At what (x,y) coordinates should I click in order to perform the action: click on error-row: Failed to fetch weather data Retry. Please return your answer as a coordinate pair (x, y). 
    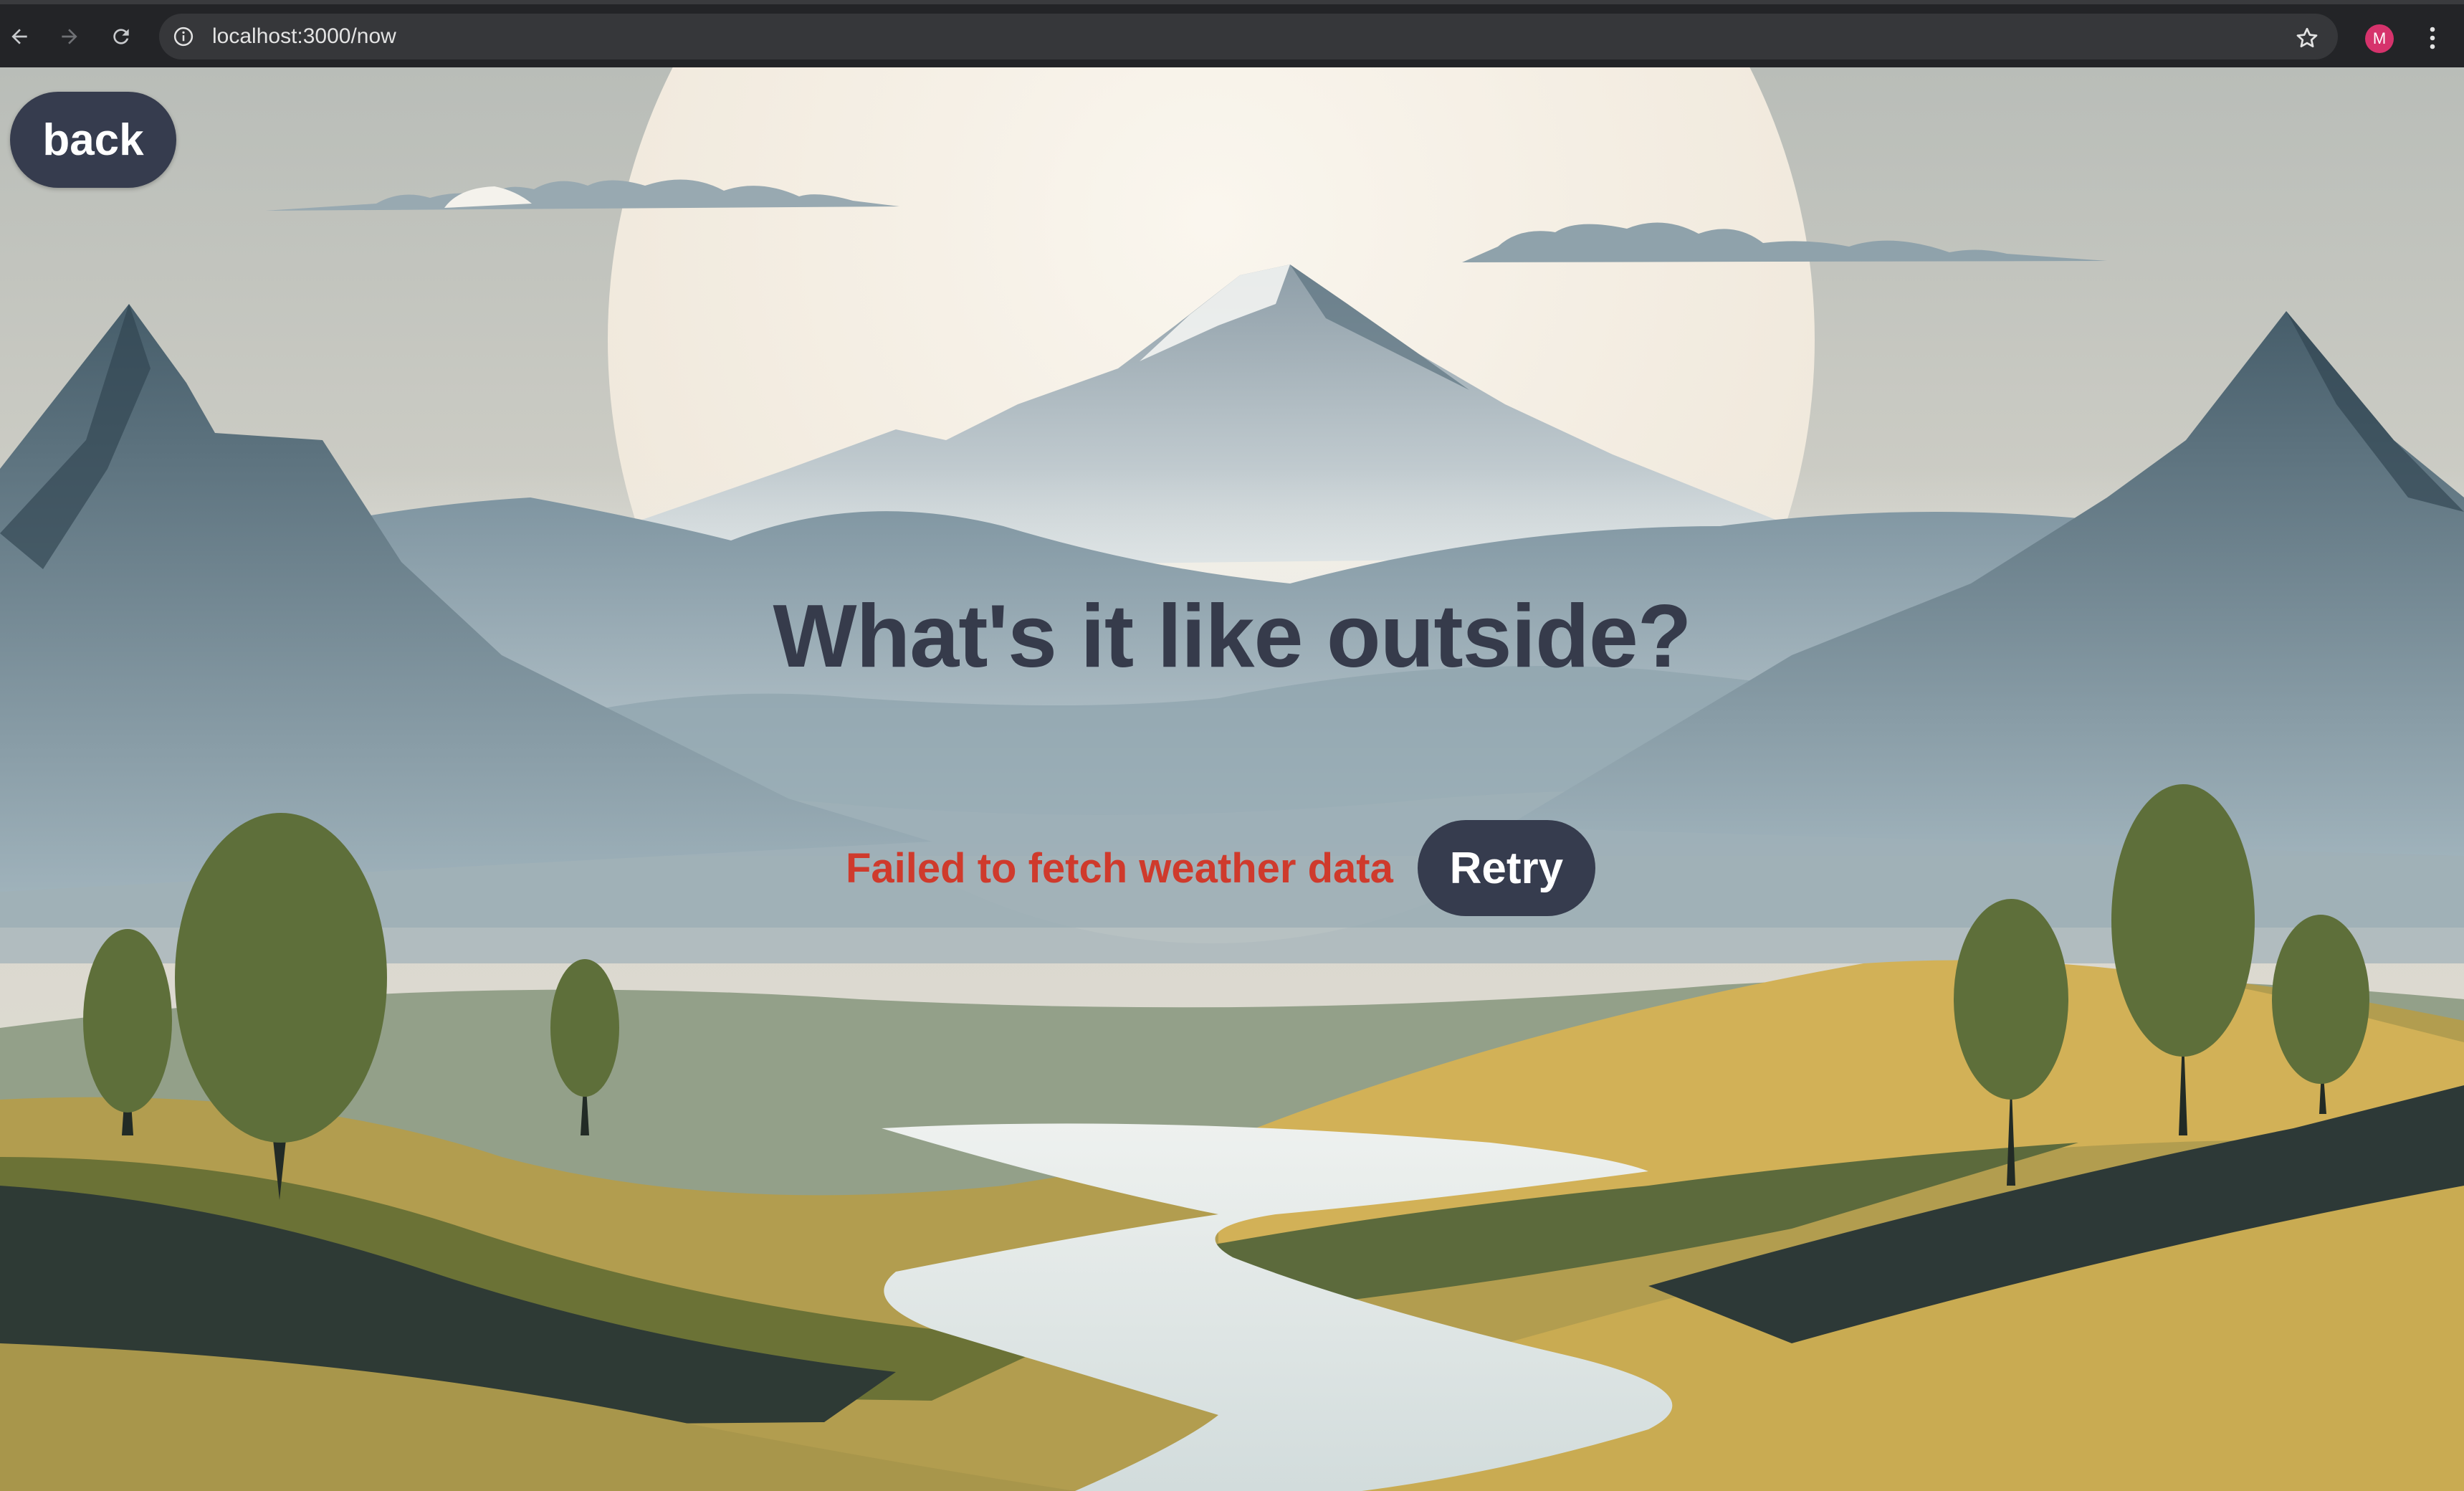
    Looking at the image, I should click on (1221, 868).